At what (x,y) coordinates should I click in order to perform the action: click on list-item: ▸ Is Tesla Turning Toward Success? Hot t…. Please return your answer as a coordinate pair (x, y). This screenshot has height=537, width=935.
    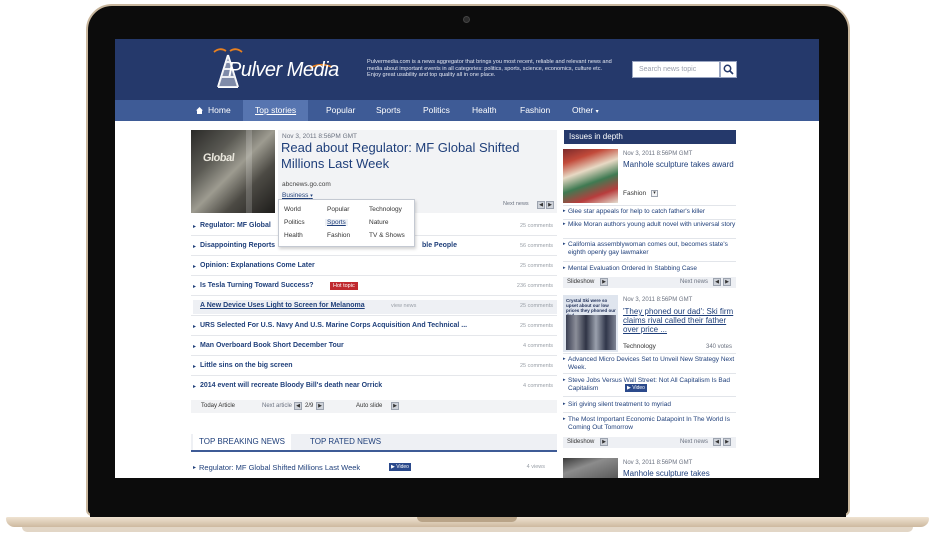
    Looking at the image, I should click on (375, 287).